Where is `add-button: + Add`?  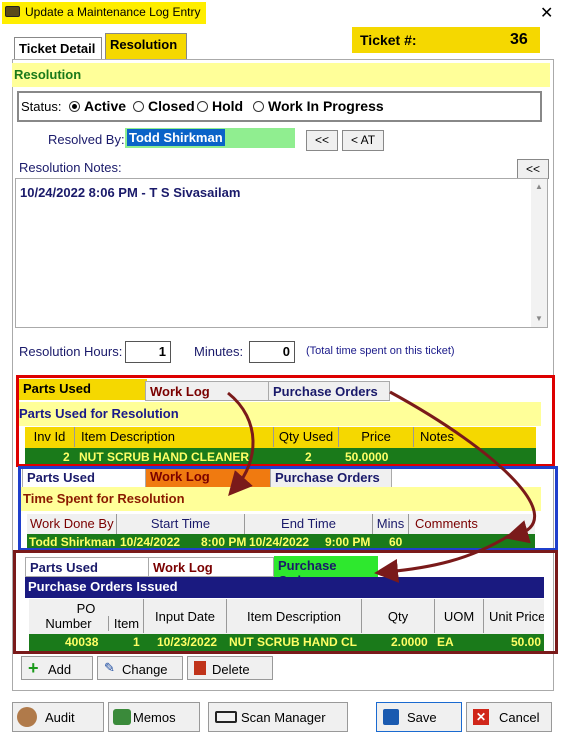 add-button: + Add is located at coordinates (57, 668).